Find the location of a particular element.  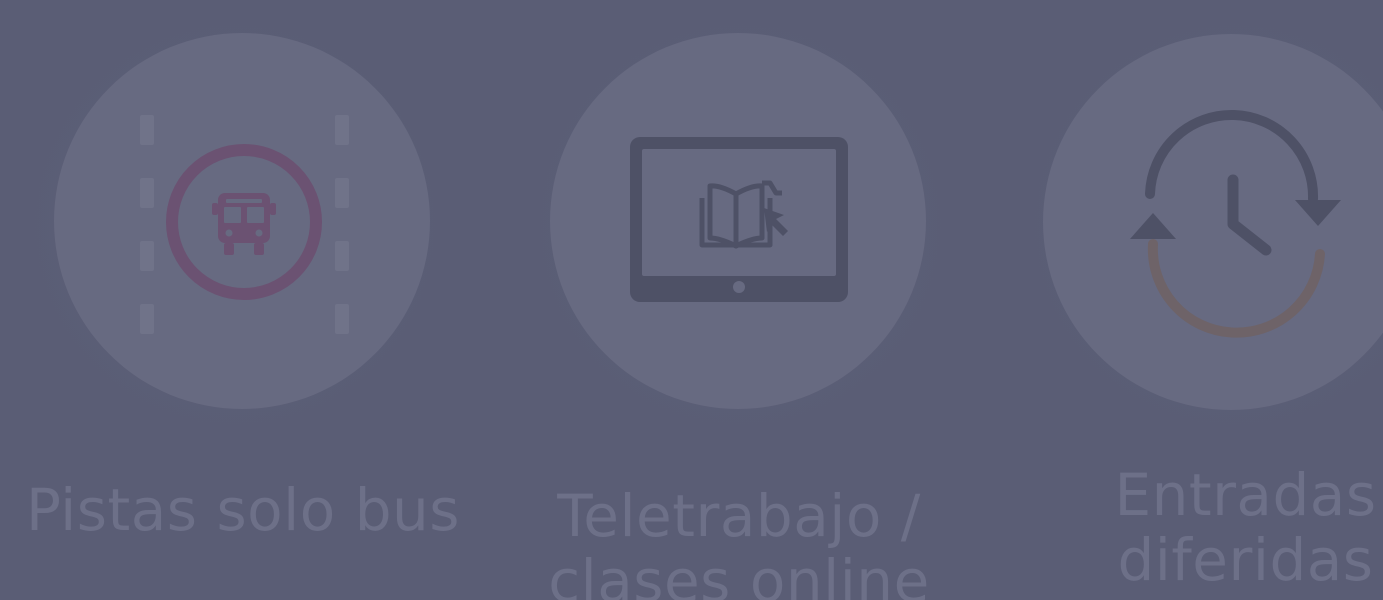

feature-label-line: clases online is located at coordinates (739, 573).